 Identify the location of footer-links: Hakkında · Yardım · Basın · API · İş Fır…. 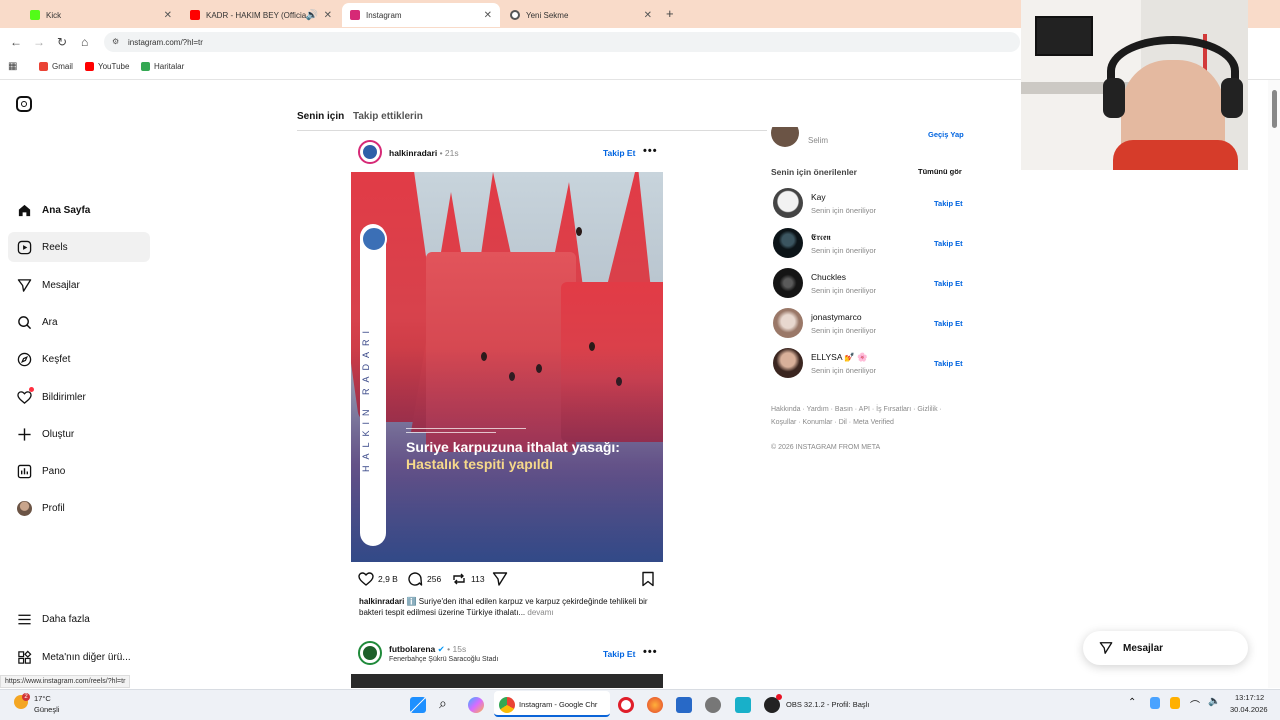
(856, 409).